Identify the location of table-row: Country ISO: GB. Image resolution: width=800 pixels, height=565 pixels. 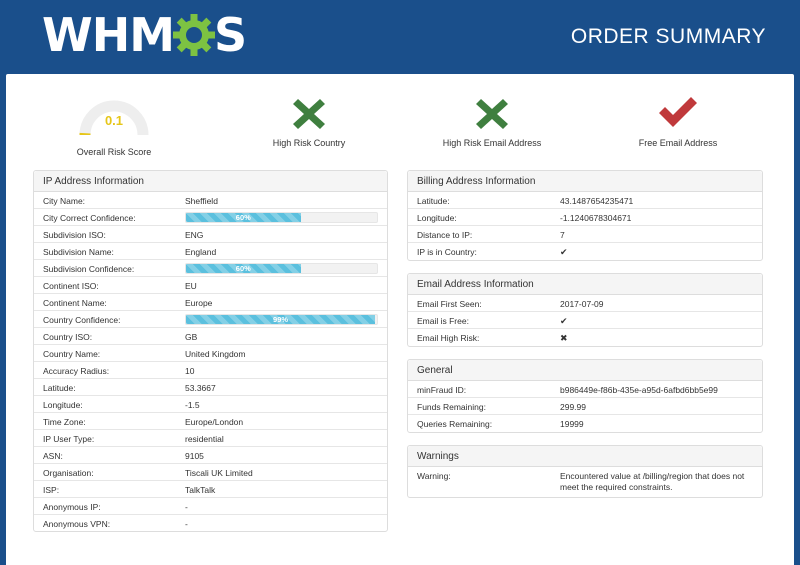
(210, 336).